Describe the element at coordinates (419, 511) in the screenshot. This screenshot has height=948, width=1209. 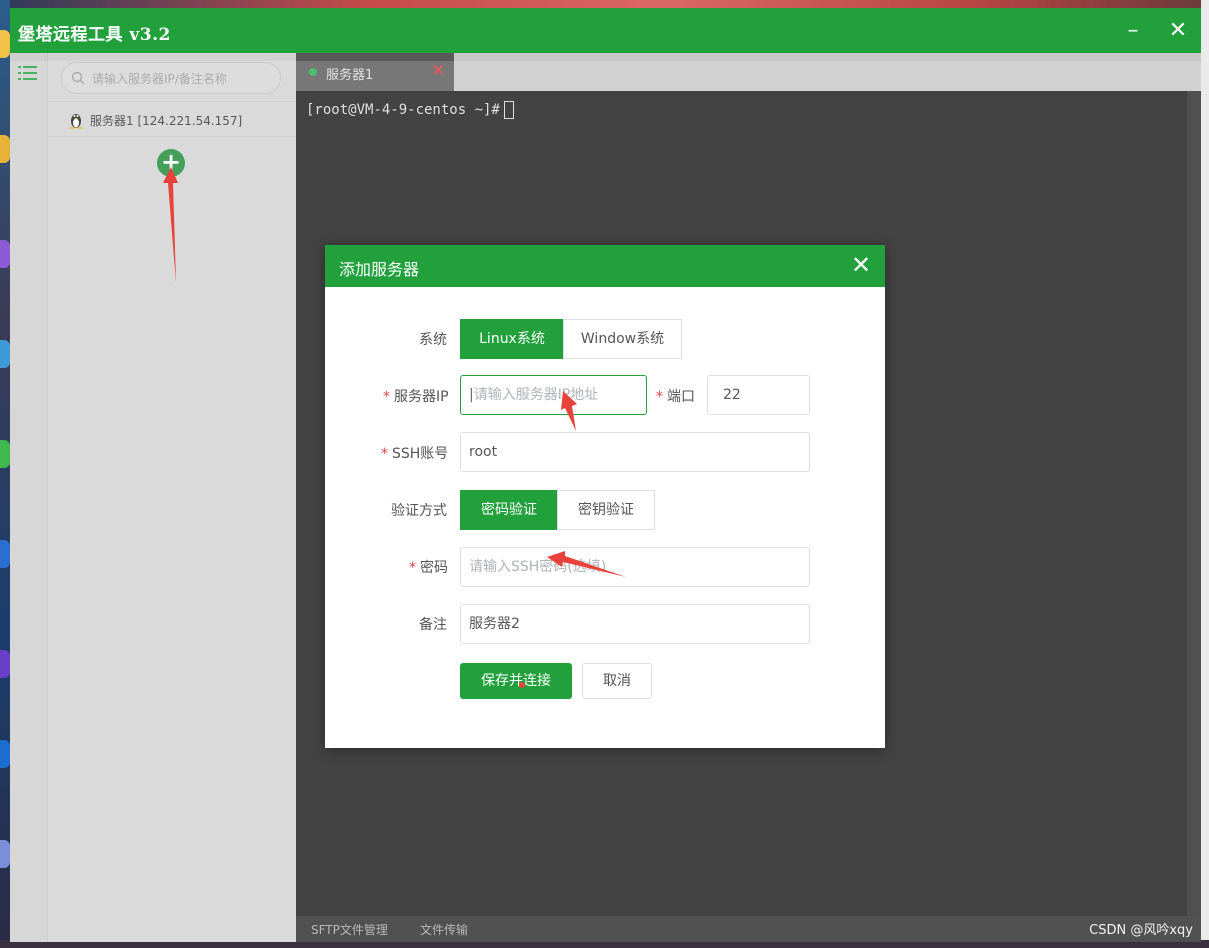
I see `auth-method-label: 验证方式` at that location.